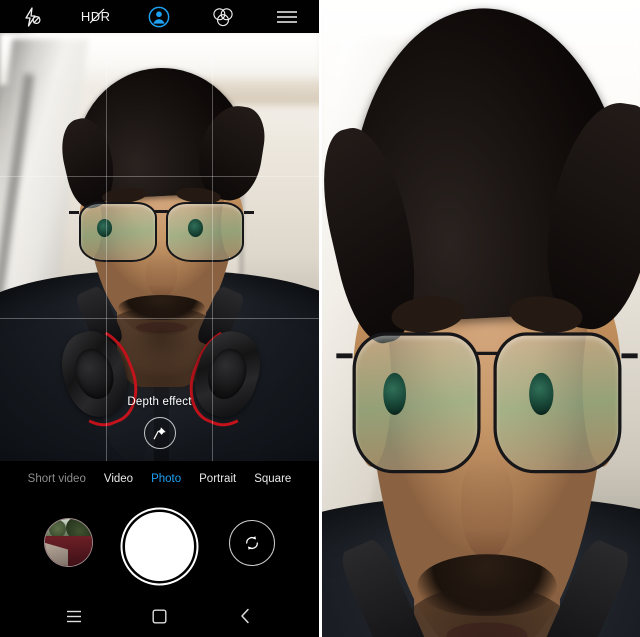  Describe the element at coordinates (166, 479) in the screenshot. I see `mode-photo: Photo` at that location.